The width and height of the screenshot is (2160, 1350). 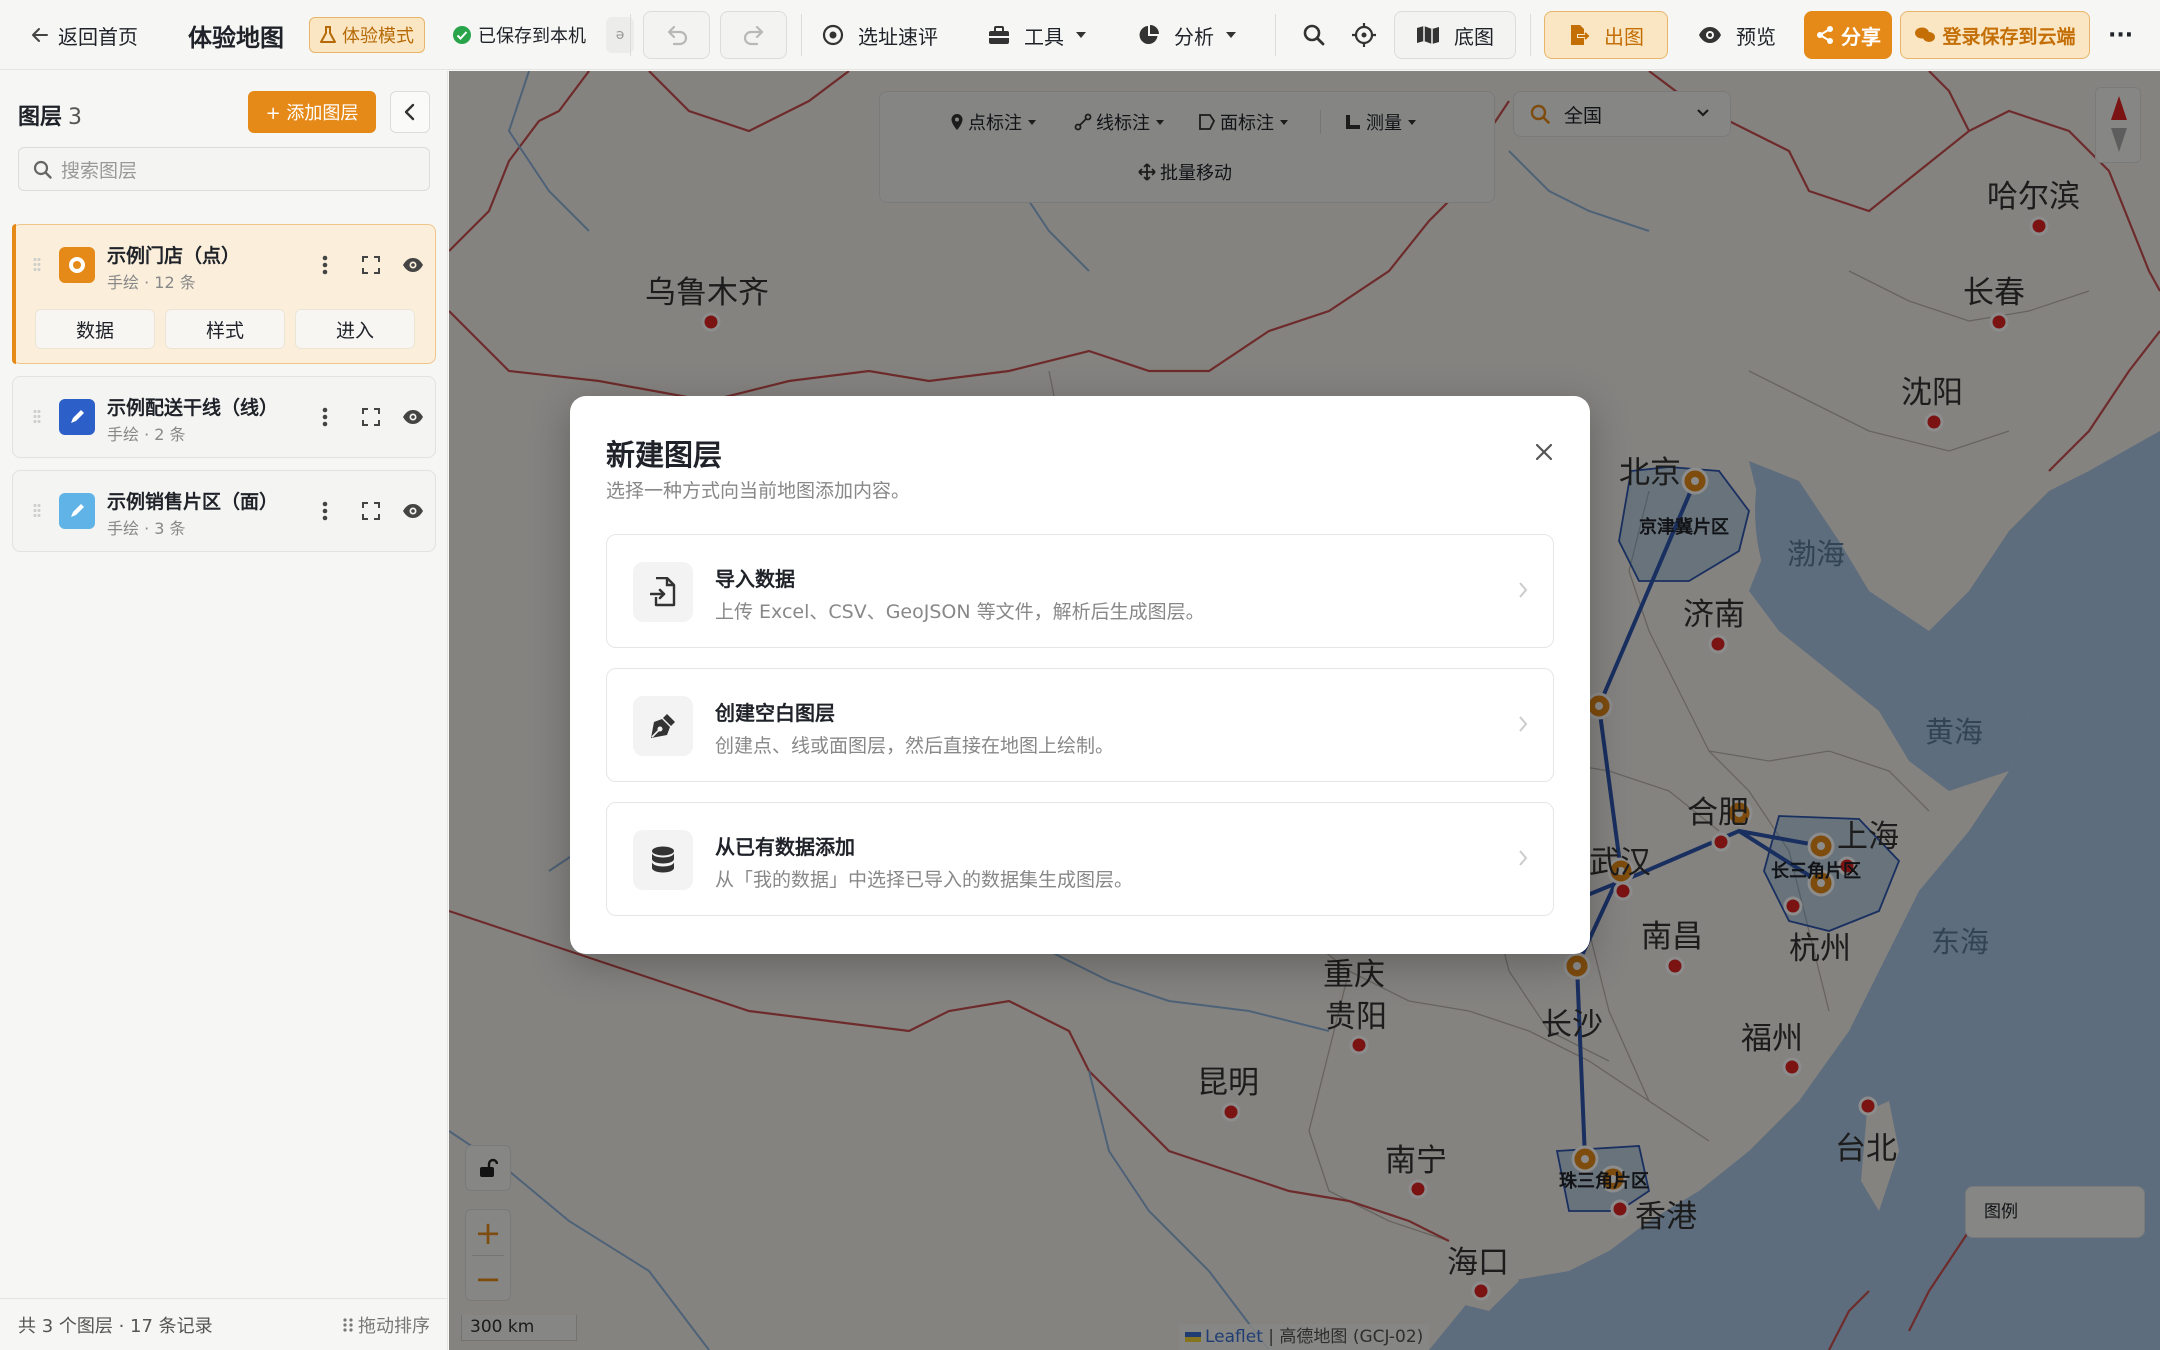 What do you see at coordinates (312, 112) in the screenshot?
I see `add-layer-button: + 添加图层` at bounding box center [312, 112].